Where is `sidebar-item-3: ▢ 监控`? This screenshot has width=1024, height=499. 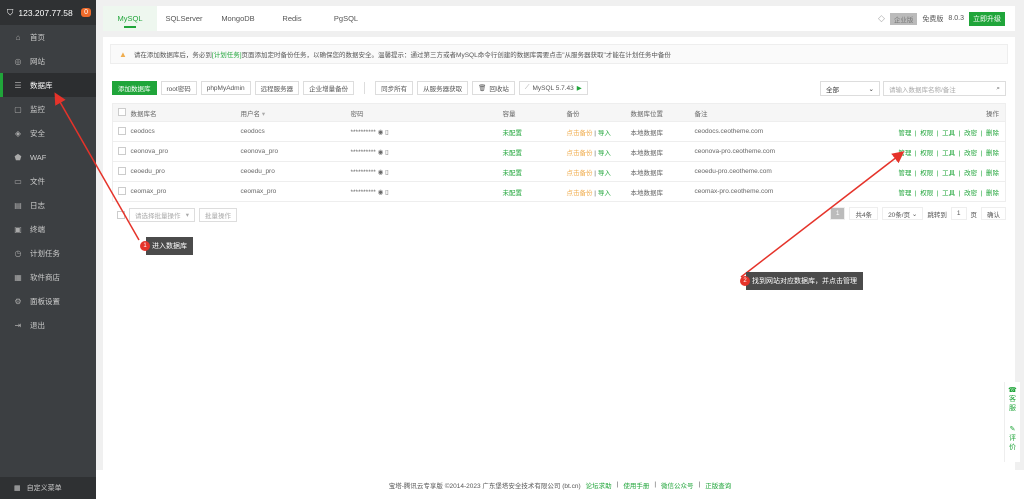
sidebar-item-3: ▢ 监控 is located at coordinates (48, 109).